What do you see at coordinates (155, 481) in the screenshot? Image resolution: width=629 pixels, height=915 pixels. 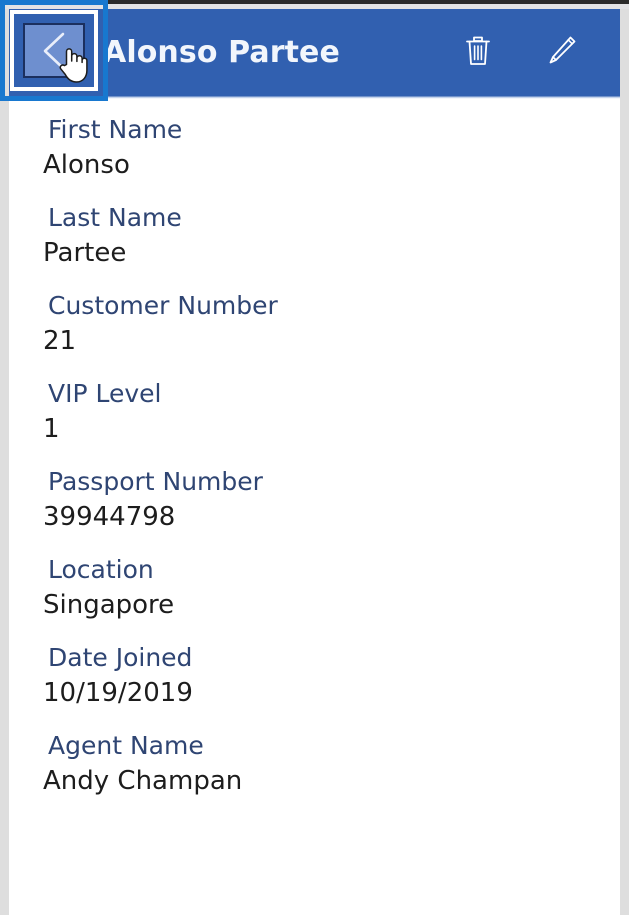 I see `field-label: Passport Number` at bounding box center [155, 481].